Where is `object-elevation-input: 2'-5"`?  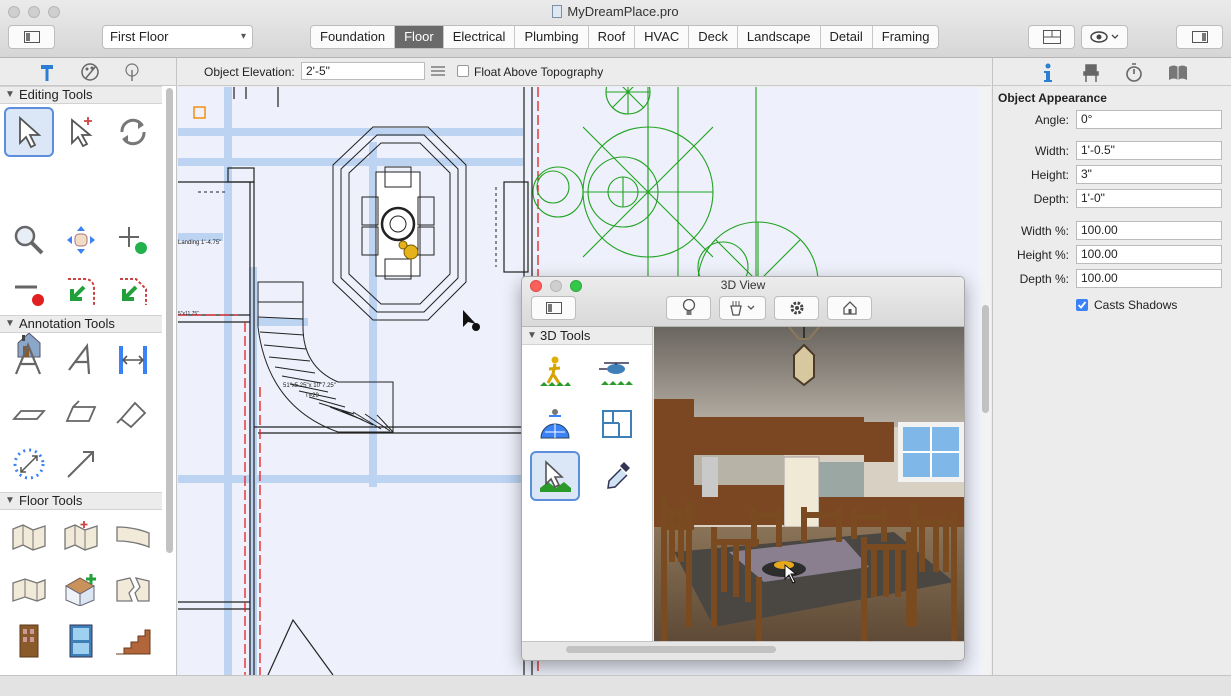 object-elevation-input: 2'-5" is located at coordinates (363, 71).